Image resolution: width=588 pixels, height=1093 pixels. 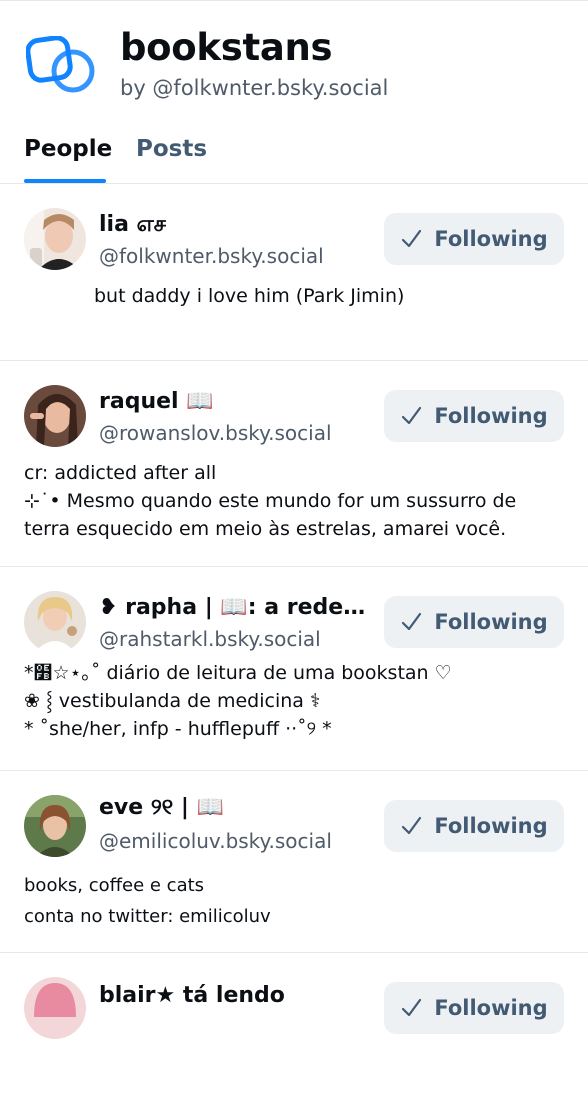 What do you see at coordinates (234, 995) in the screenshot?
I see `display-name: blair★ tá lendo` at bounding box center [234, 995].